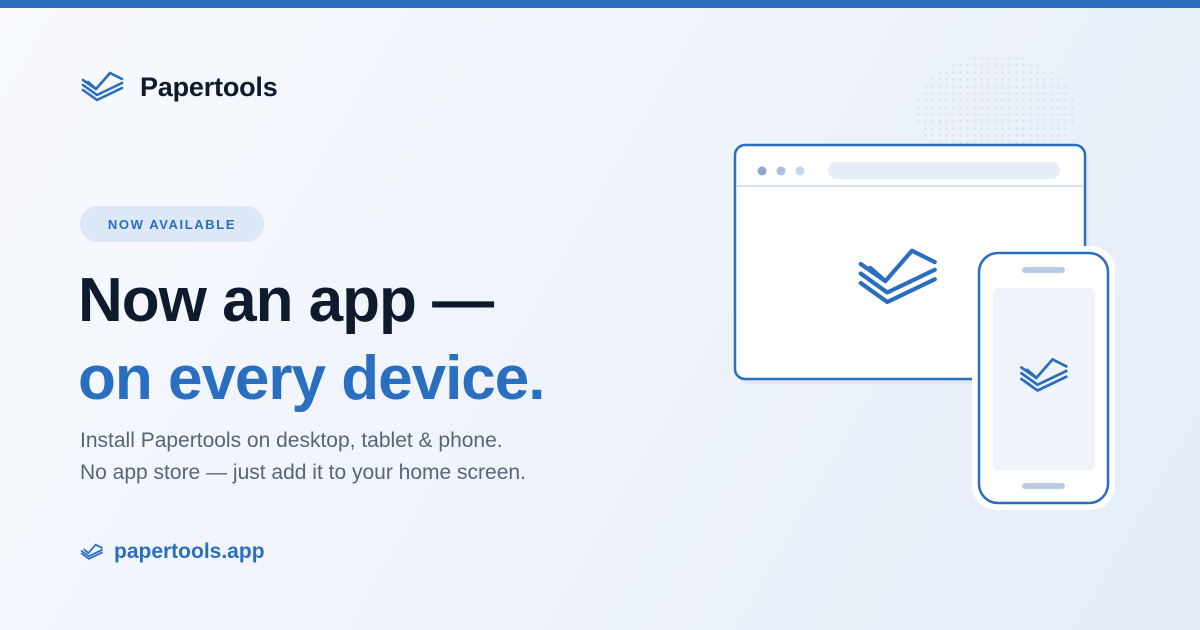  I want to click on brand-header: Papertools, so click(179, 87).